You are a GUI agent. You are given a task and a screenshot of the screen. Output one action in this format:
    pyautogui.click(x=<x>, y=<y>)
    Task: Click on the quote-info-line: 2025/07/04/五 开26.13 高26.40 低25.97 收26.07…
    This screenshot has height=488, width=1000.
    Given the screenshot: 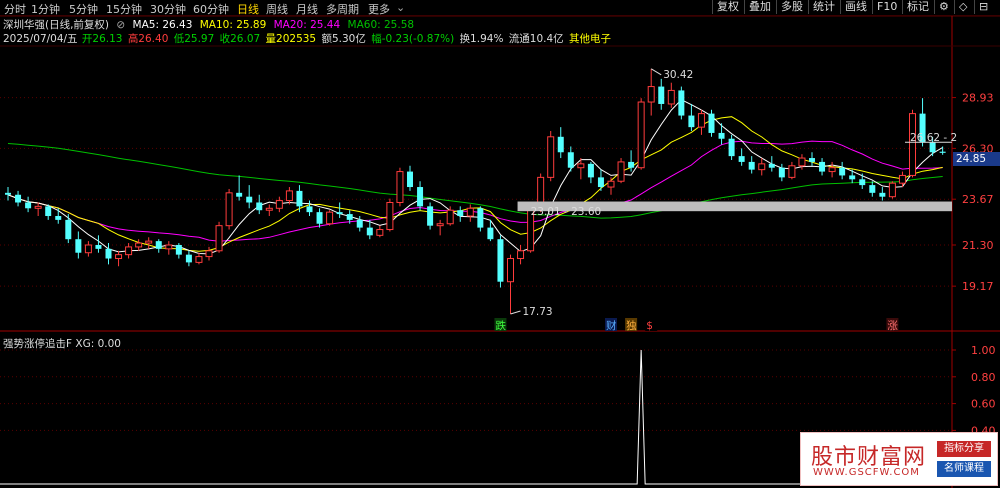 What is the action you would take?
    pyautogui.click(x=309, y=38)
    